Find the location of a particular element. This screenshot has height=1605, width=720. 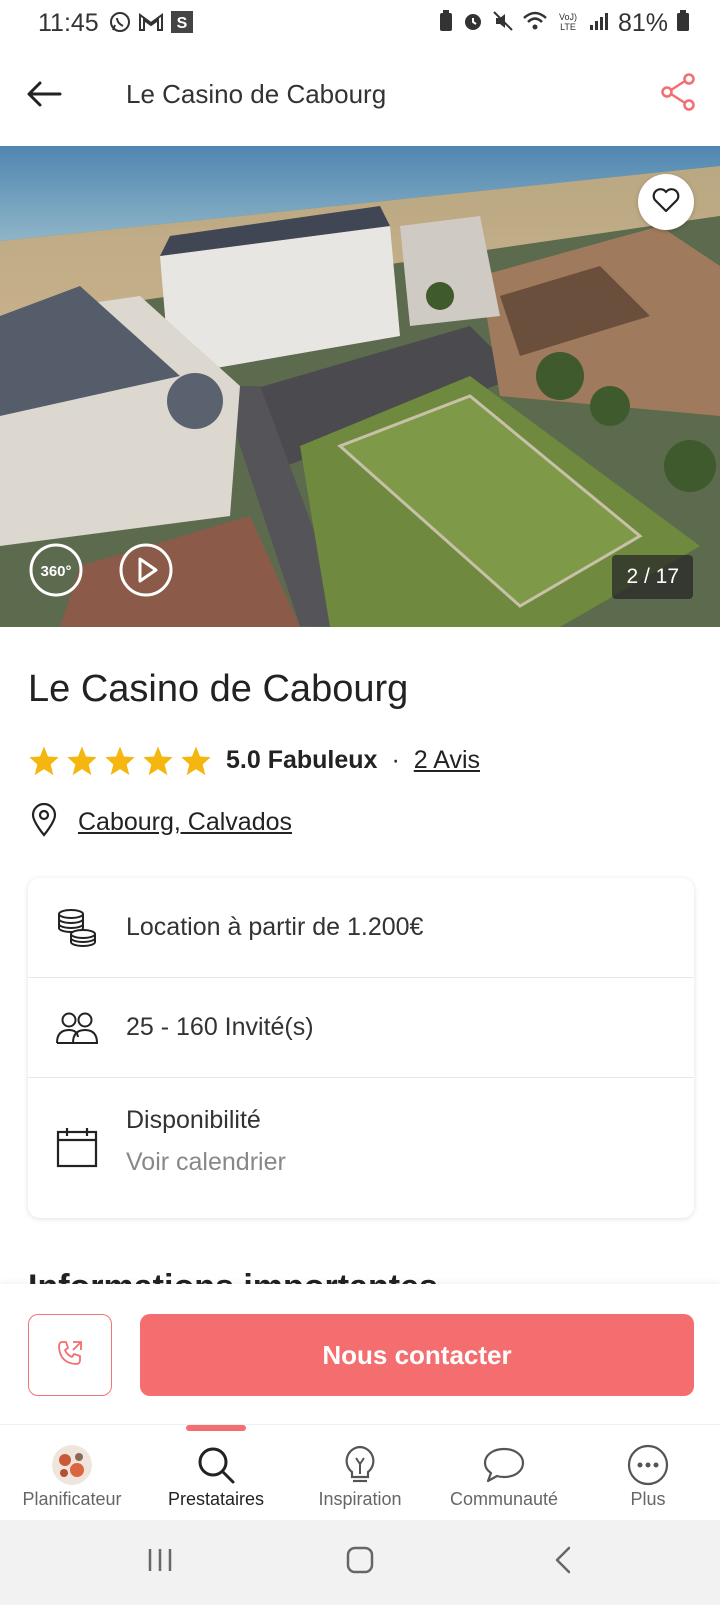

signal-icon is located at coordinates (599, 23).